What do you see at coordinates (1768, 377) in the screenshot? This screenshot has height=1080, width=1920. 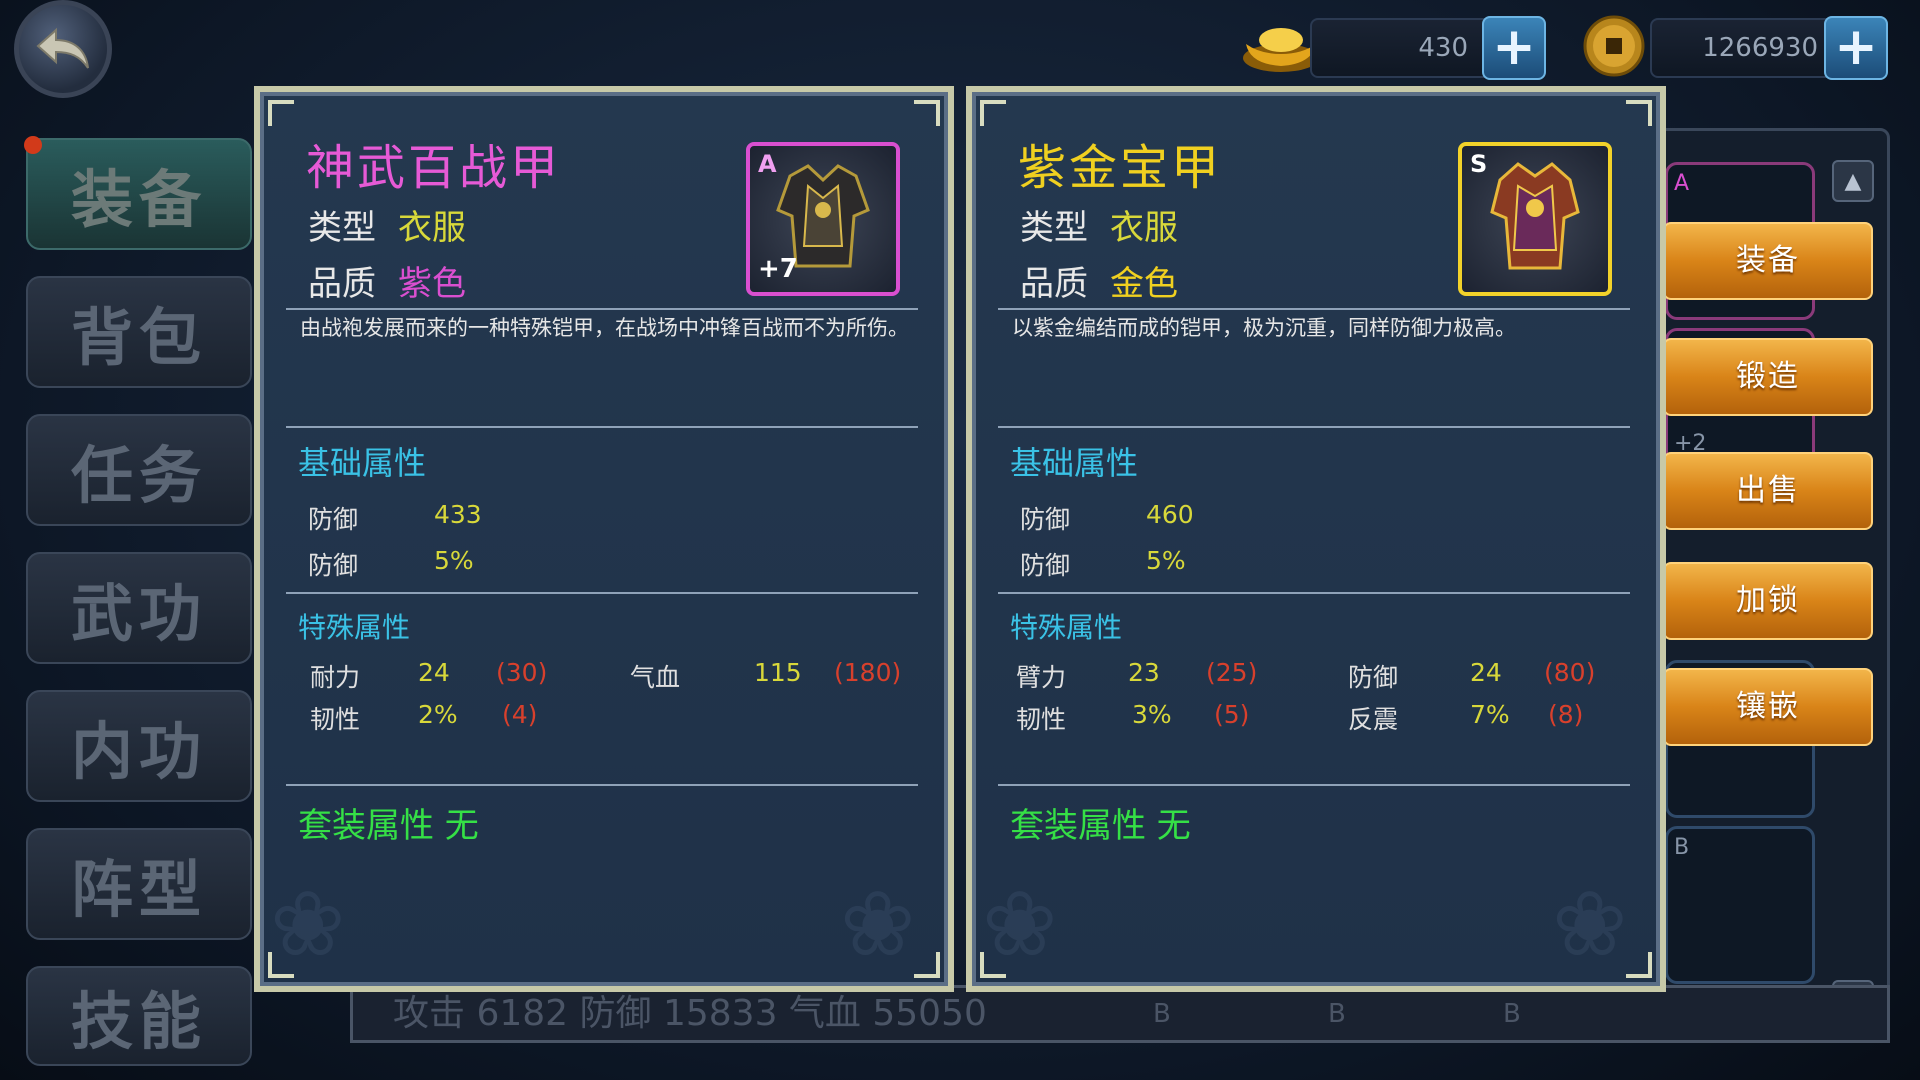 I see `forge-button: 锻造` at bounding box center [1768, 377].